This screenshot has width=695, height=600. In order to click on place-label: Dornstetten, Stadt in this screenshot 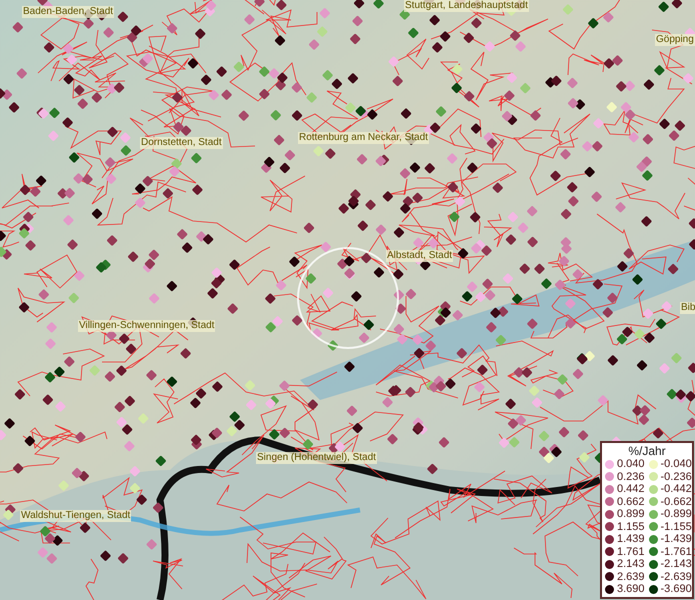, I will do `click(181, 143)`.